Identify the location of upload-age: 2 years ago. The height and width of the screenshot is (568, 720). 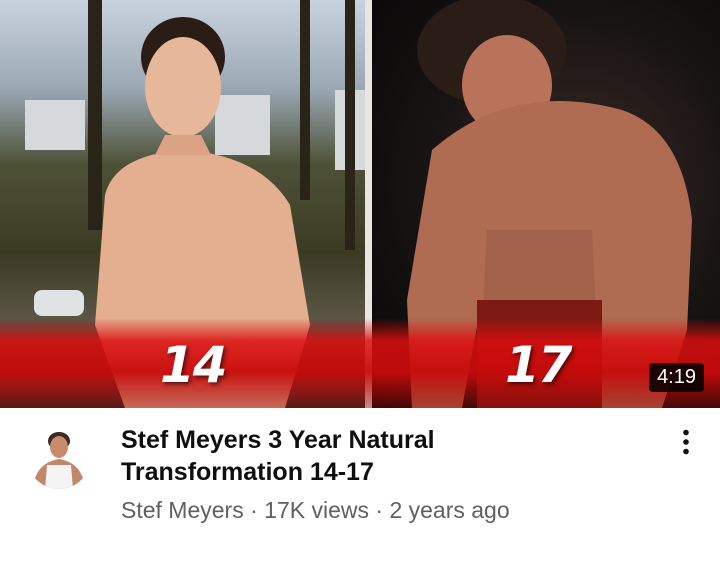
(449, 510).